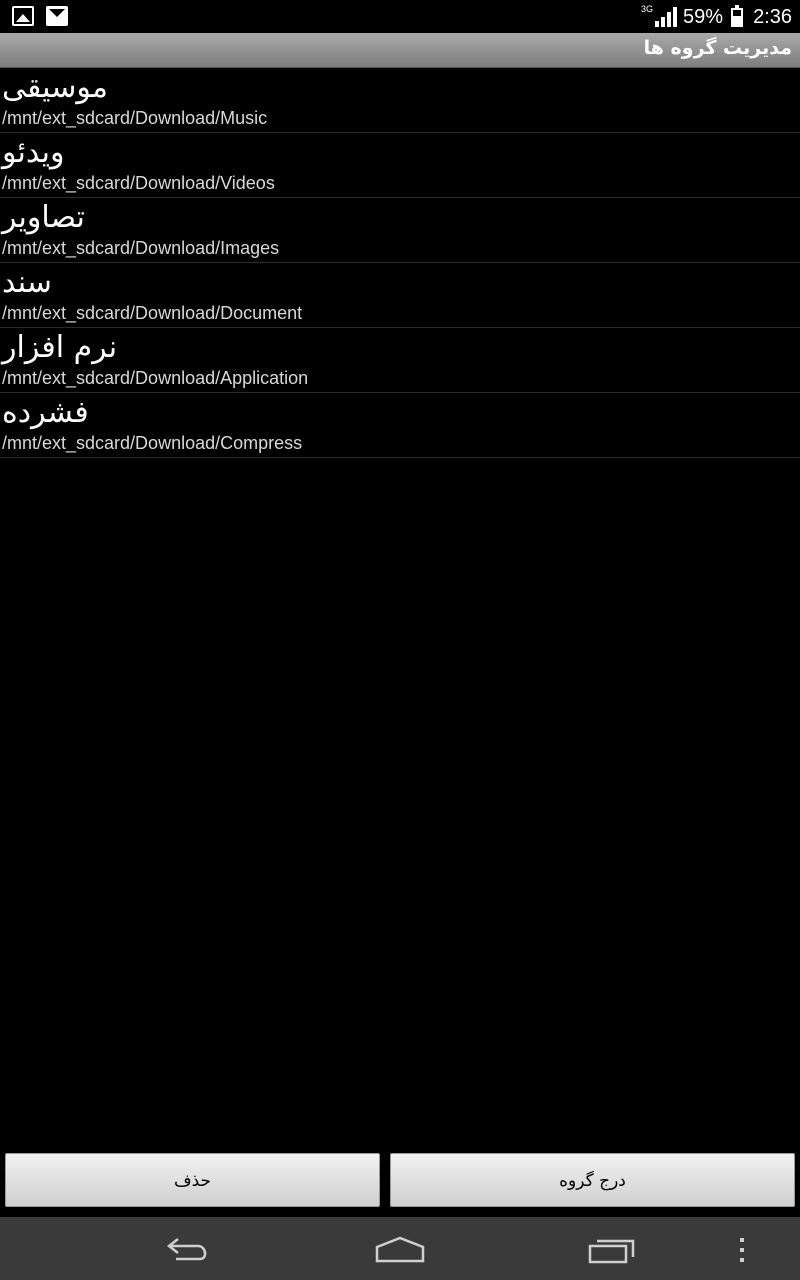 This screenshot has width=800, height=1280. What do you see at coordinates (192, 1180) in the screenshot?
I see `delete-button: حذف` at bounding box center [192, 1180].